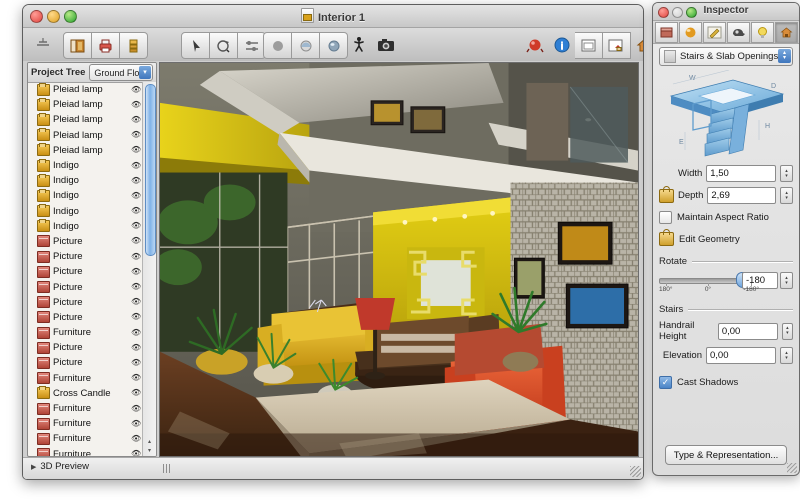 The height and width of the screenshot is (500, 800). What do you see at coordinates (277, 45) in the screenshot?
I see `shaded-view-button` at bounding box center [277, 45].